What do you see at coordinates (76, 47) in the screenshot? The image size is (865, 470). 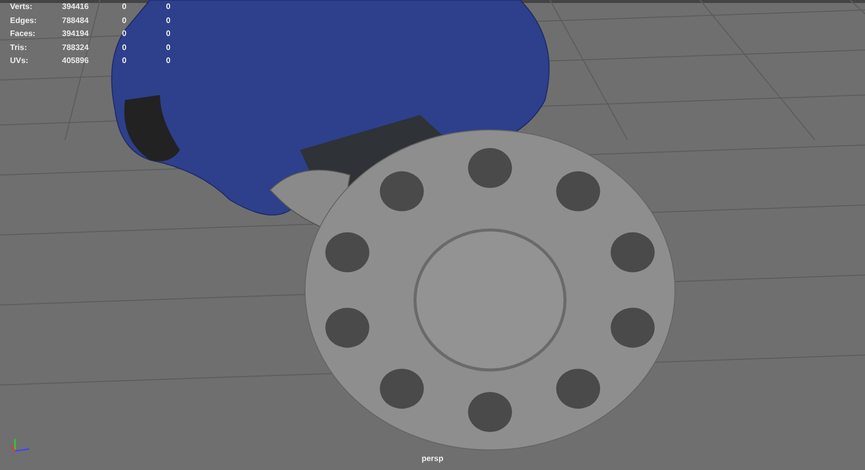 I see `stat-value: 788324` at bounding box center [76, 47].